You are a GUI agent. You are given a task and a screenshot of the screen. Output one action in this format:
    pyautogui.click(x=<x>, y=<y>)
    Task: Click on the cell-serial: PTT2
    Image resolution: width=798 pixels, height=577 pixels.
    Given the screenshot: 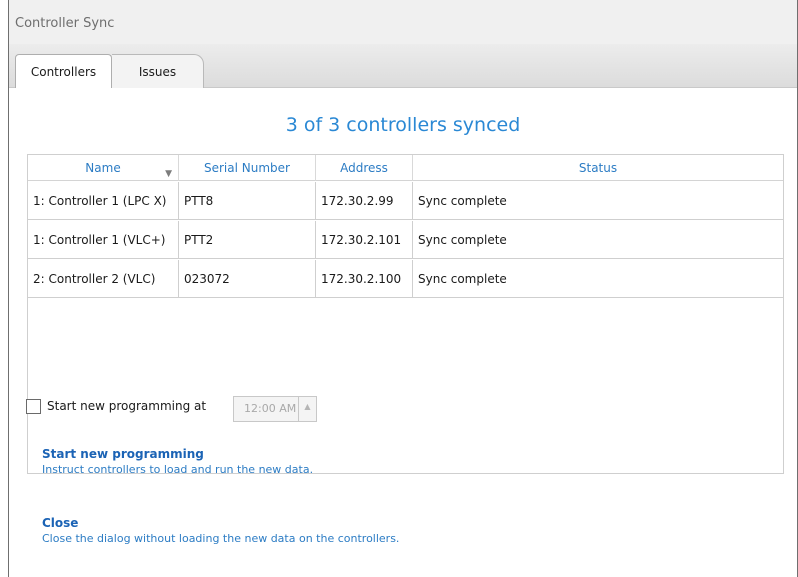 What is the action you would take?
    pyautogui.click(x=247, y=240)
    